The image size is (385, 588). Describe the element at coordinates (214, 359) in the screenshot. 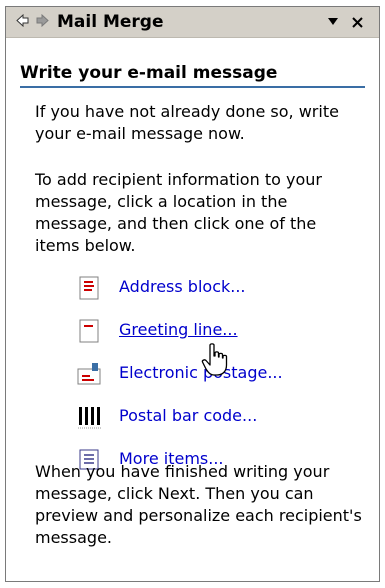

I see `hand-pointer-cursor-icon` at that location.